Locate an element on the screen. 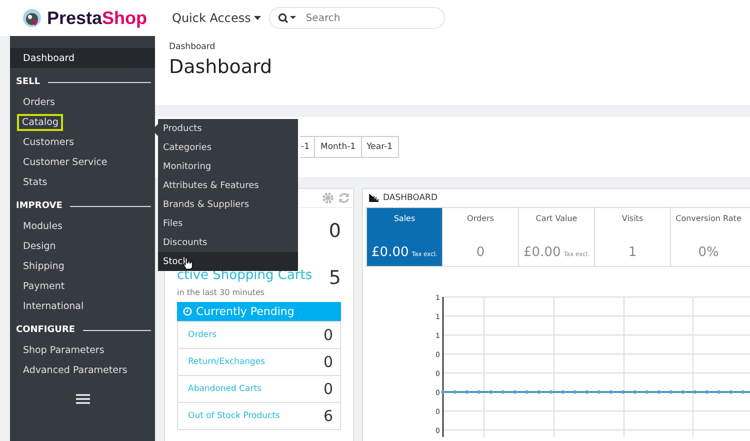  quick-access-menu: Quick Access is located at coordinates (216, 18).